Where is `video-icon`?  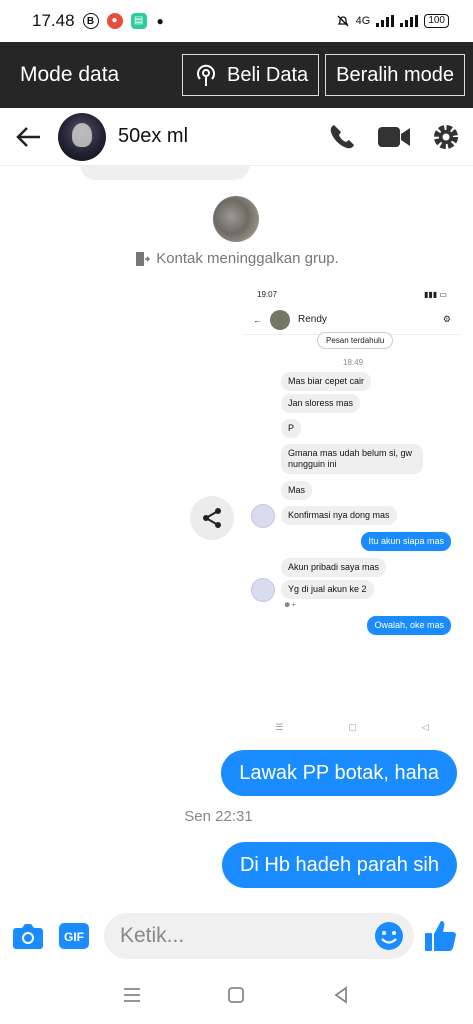 video-icon is located at coordinates (394, 137).